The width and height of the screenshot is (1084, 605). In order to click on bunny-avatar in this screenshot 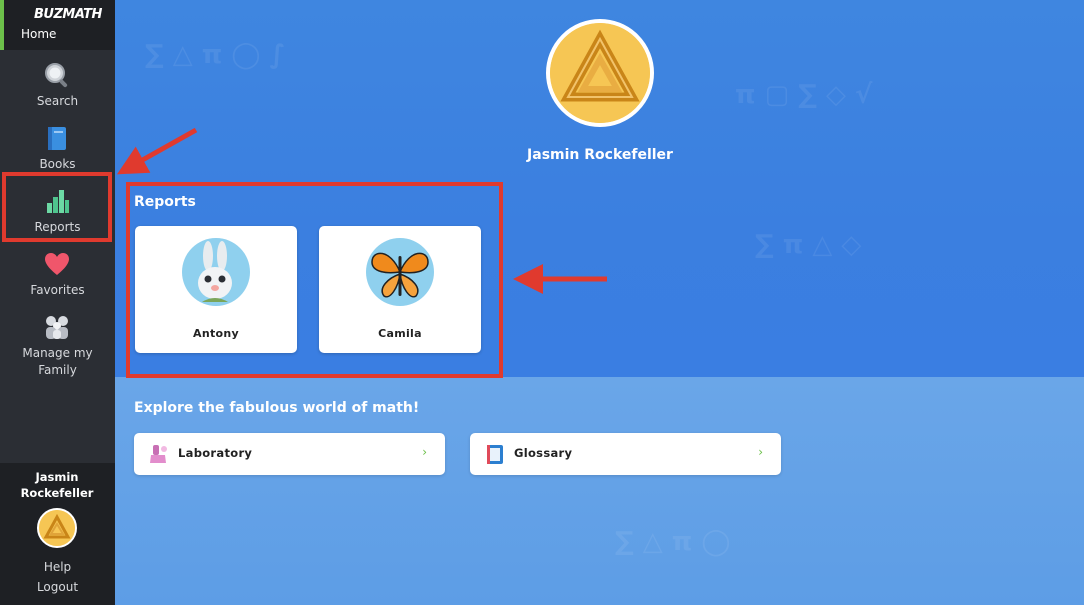, I will do `click(216, 272)`.